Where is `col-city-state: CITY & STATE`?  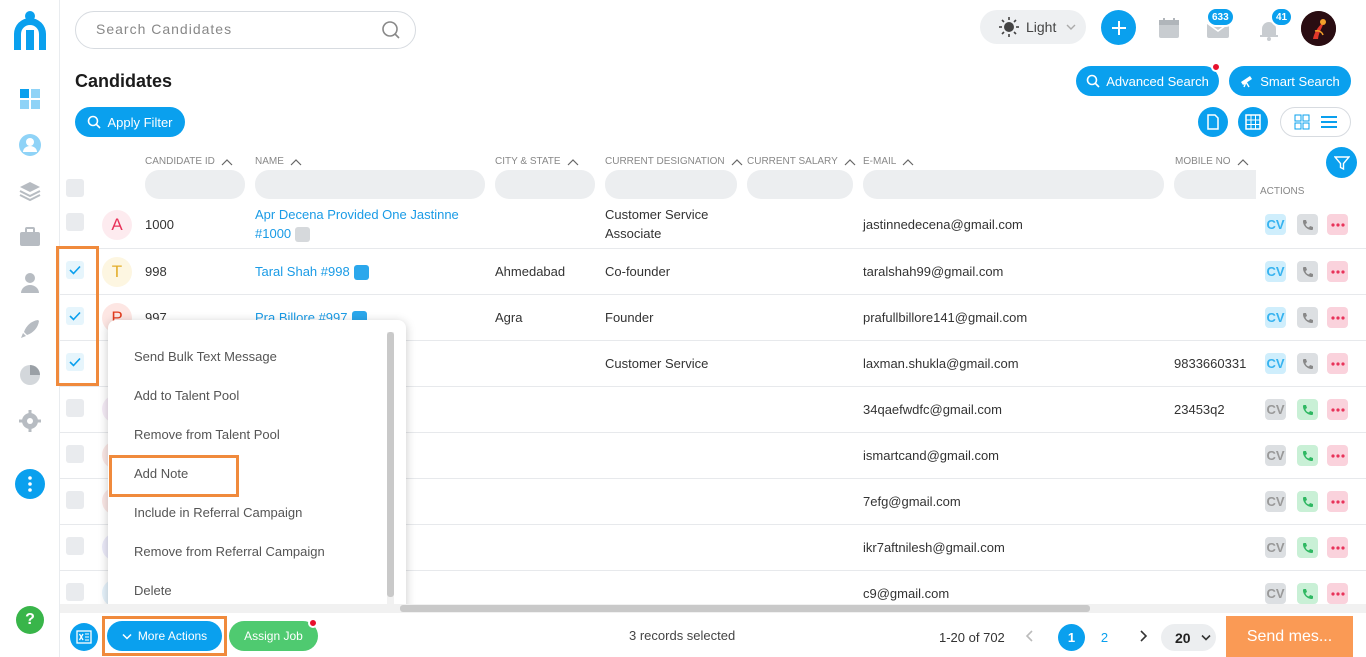 col-city-state: CITY & STATE is located at coordinates (537, 161).